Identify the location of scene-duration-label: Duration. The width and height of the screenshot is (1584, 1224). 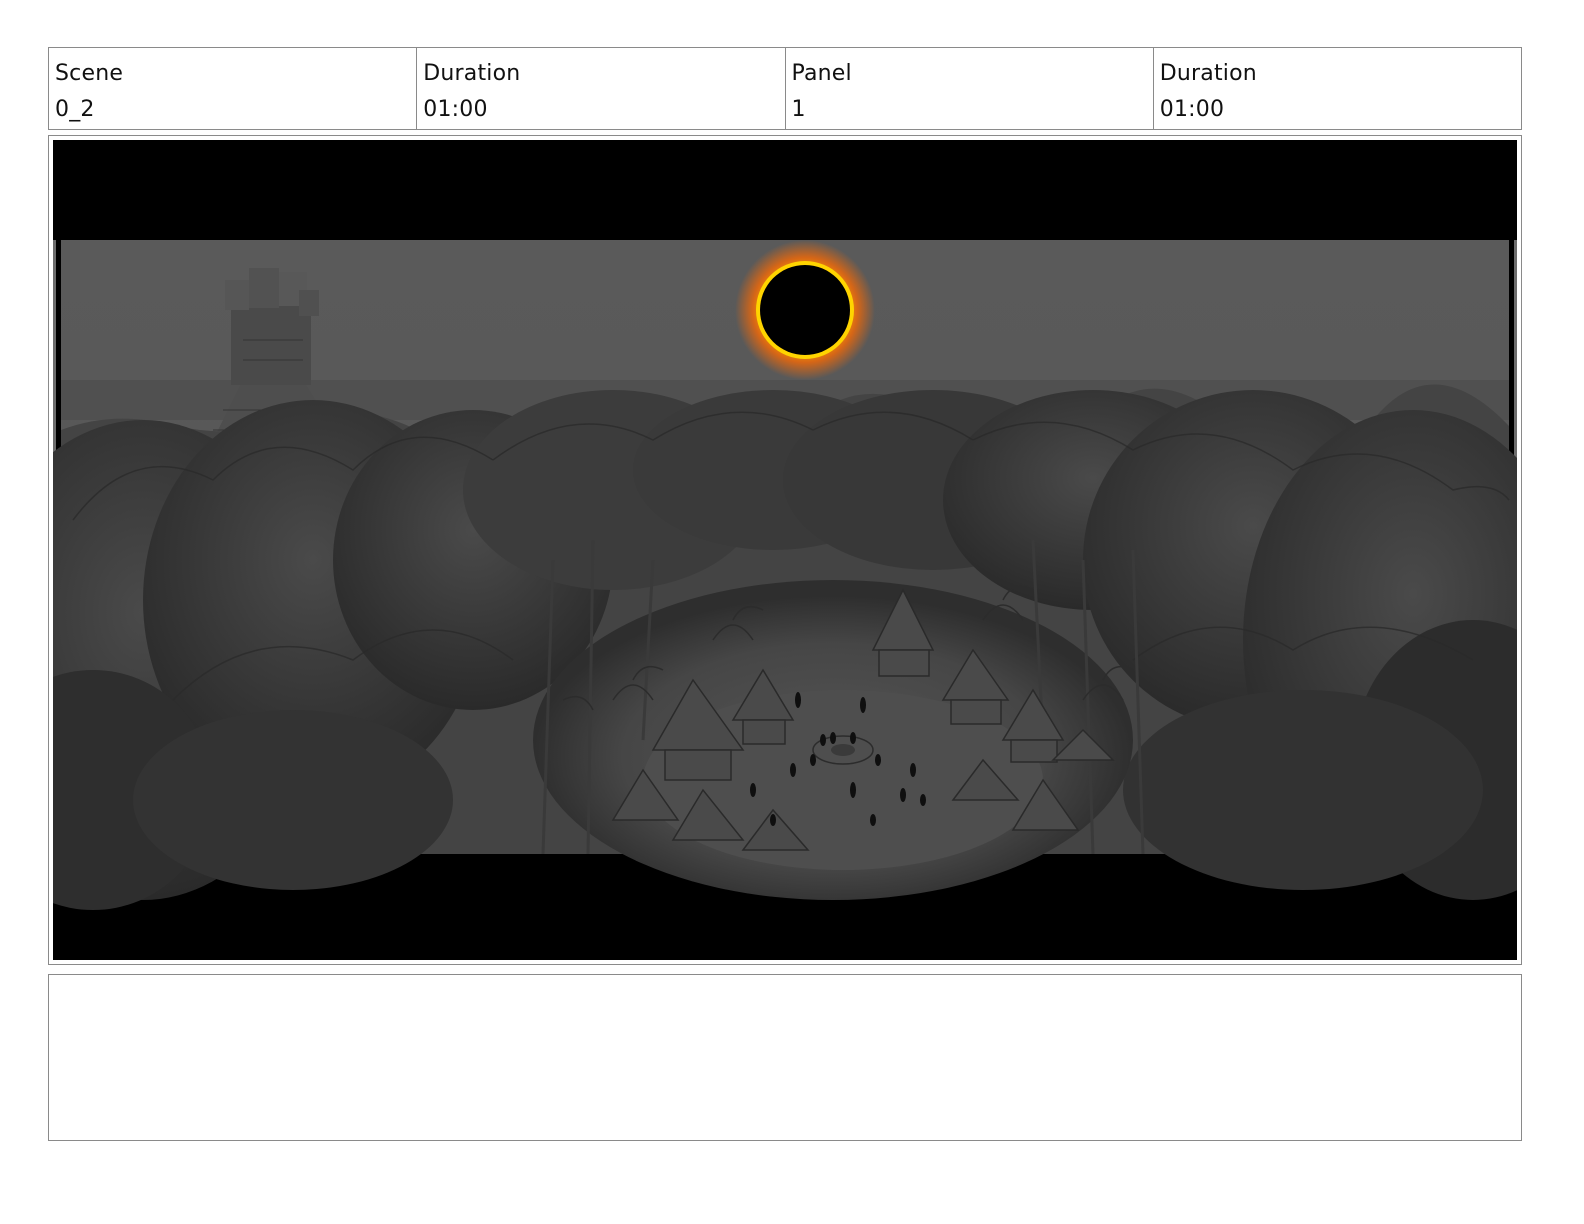
(472, 73).